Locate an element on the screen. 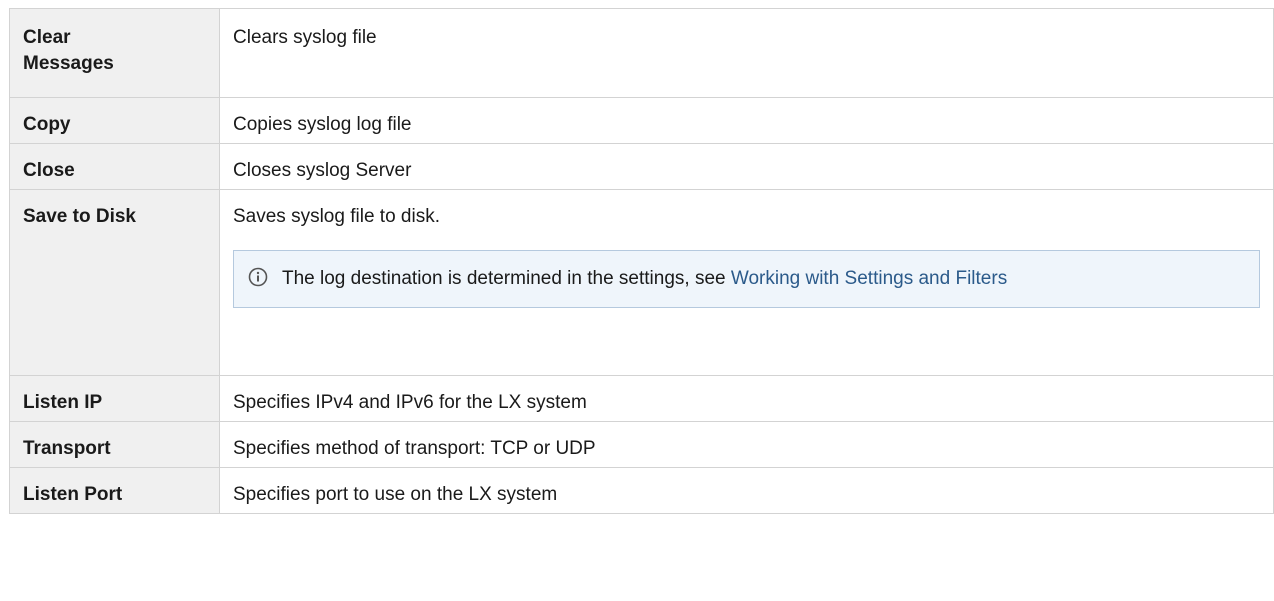  table-row: Copy Copies syslog log file is located at coordinates (641, 120).